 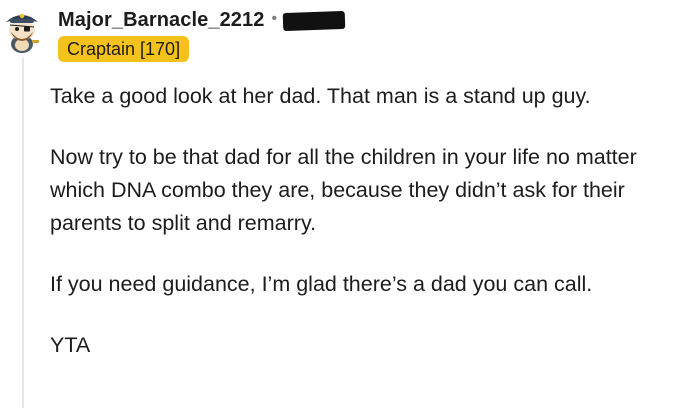 I want to click on comment-paragraph: YTA, so click(x=70, y=345).